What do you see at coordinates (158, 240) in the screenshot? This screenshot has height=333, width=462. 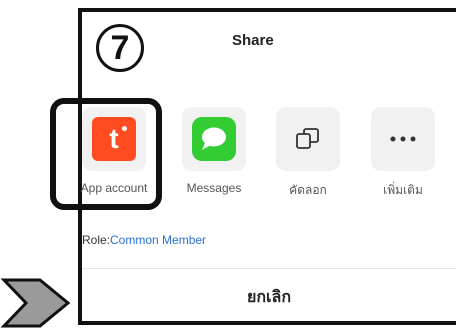 I see `role-value: Common Member` at bounding box center [158, 240].